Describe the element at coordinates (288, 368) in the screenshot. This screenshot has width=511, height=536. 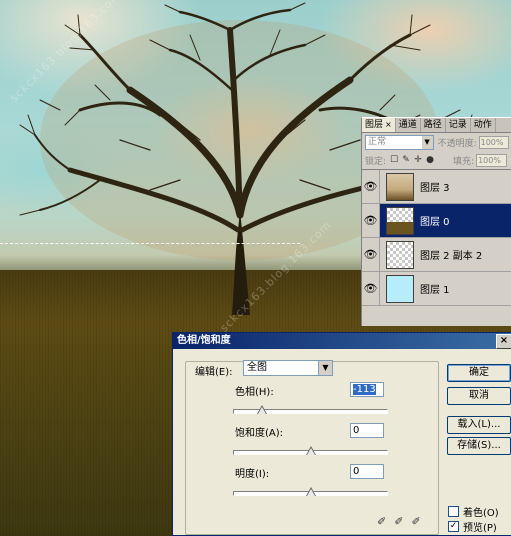
I see `edit-range-select: 全图 ▼` at that location.